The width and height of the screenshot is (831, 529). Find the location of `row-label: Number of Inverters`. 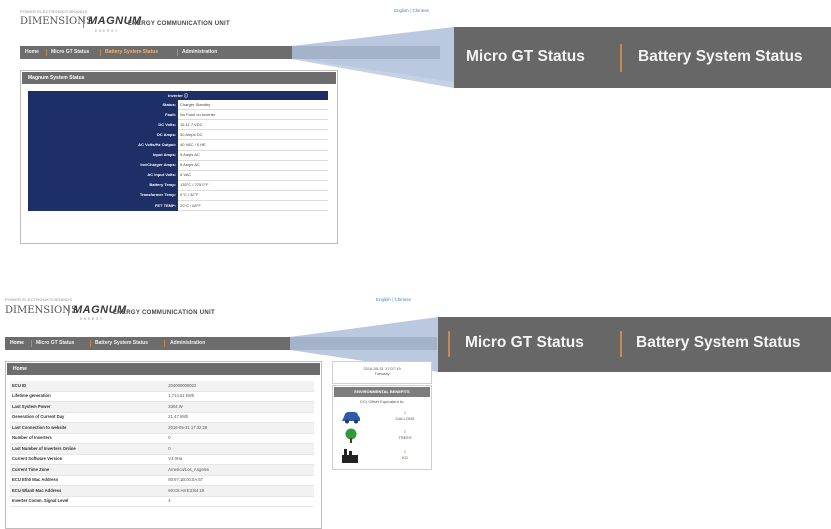

row-label: Number of Inverters is located at coordinates (88, 438).